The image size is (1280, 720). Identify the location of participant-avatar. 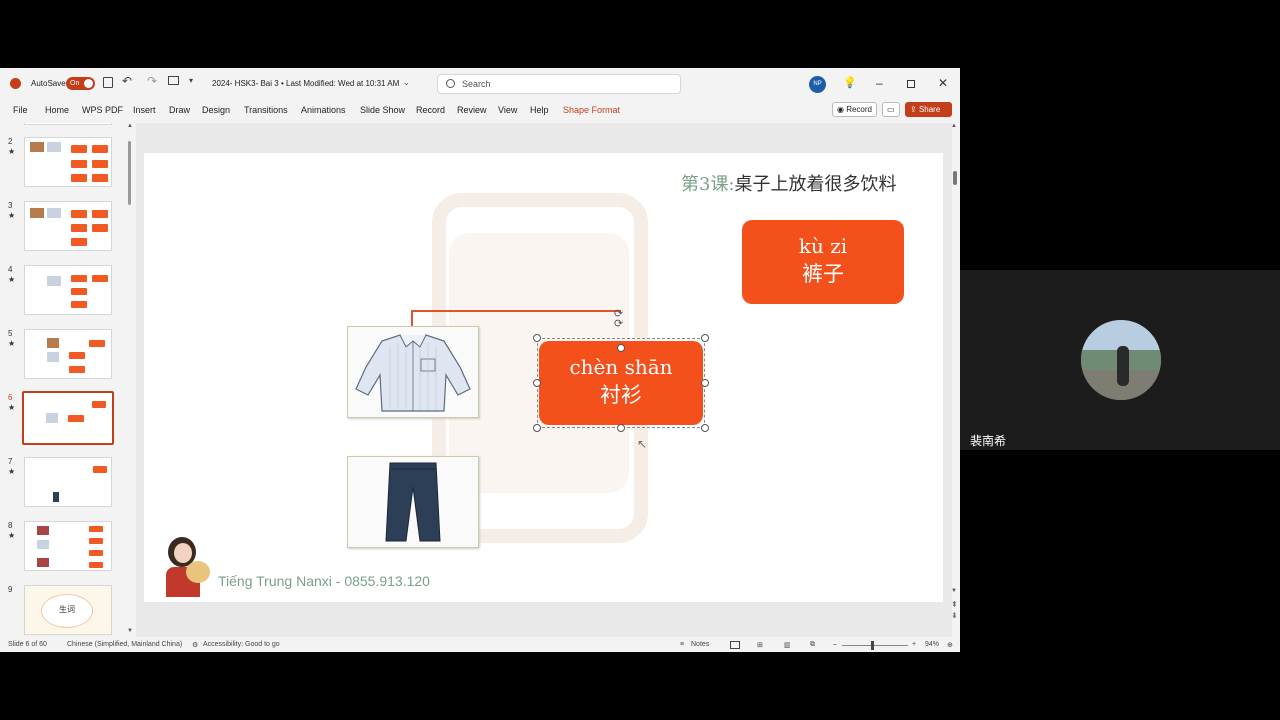
(1121, 360).